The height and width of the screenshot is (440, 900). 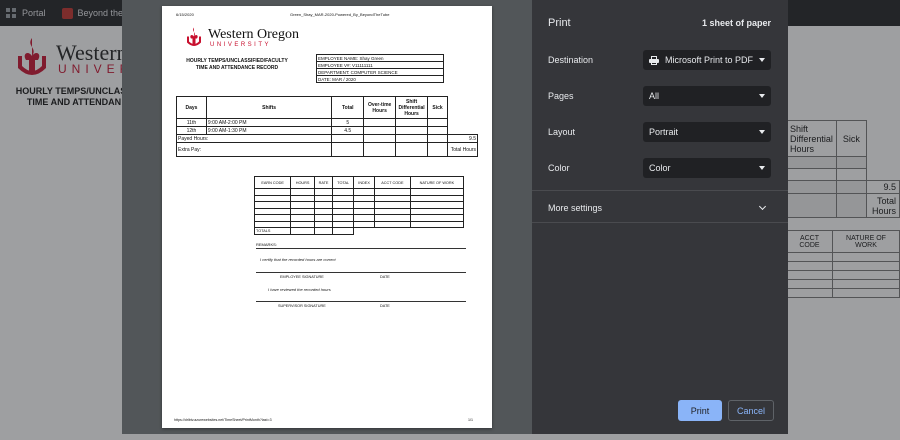 I want to click on print-title: Print, so click(x=559, y=23).